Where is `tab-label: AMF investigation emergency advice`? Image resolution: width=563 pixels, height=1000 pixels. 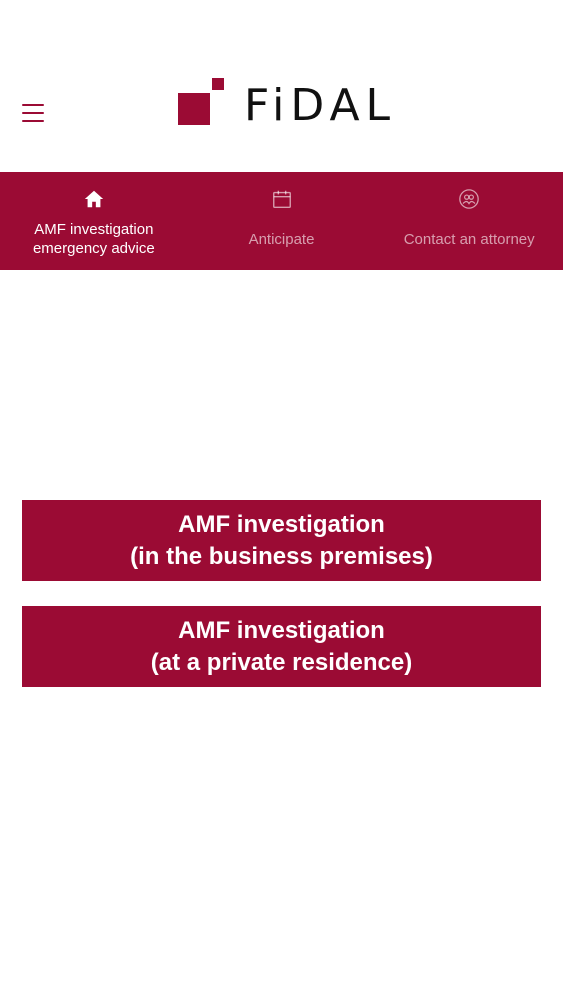 tab-label: AMF investigation emergency advice is located at coordinates (93, 239).